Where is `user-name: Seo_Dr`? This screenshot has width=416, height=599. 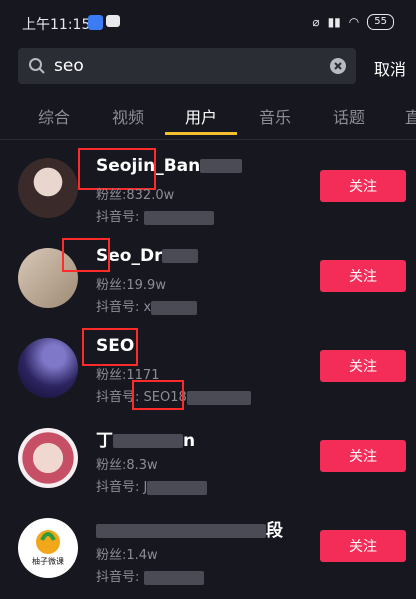
user-name: Seo_Dr is located at coordinates (147, 256).